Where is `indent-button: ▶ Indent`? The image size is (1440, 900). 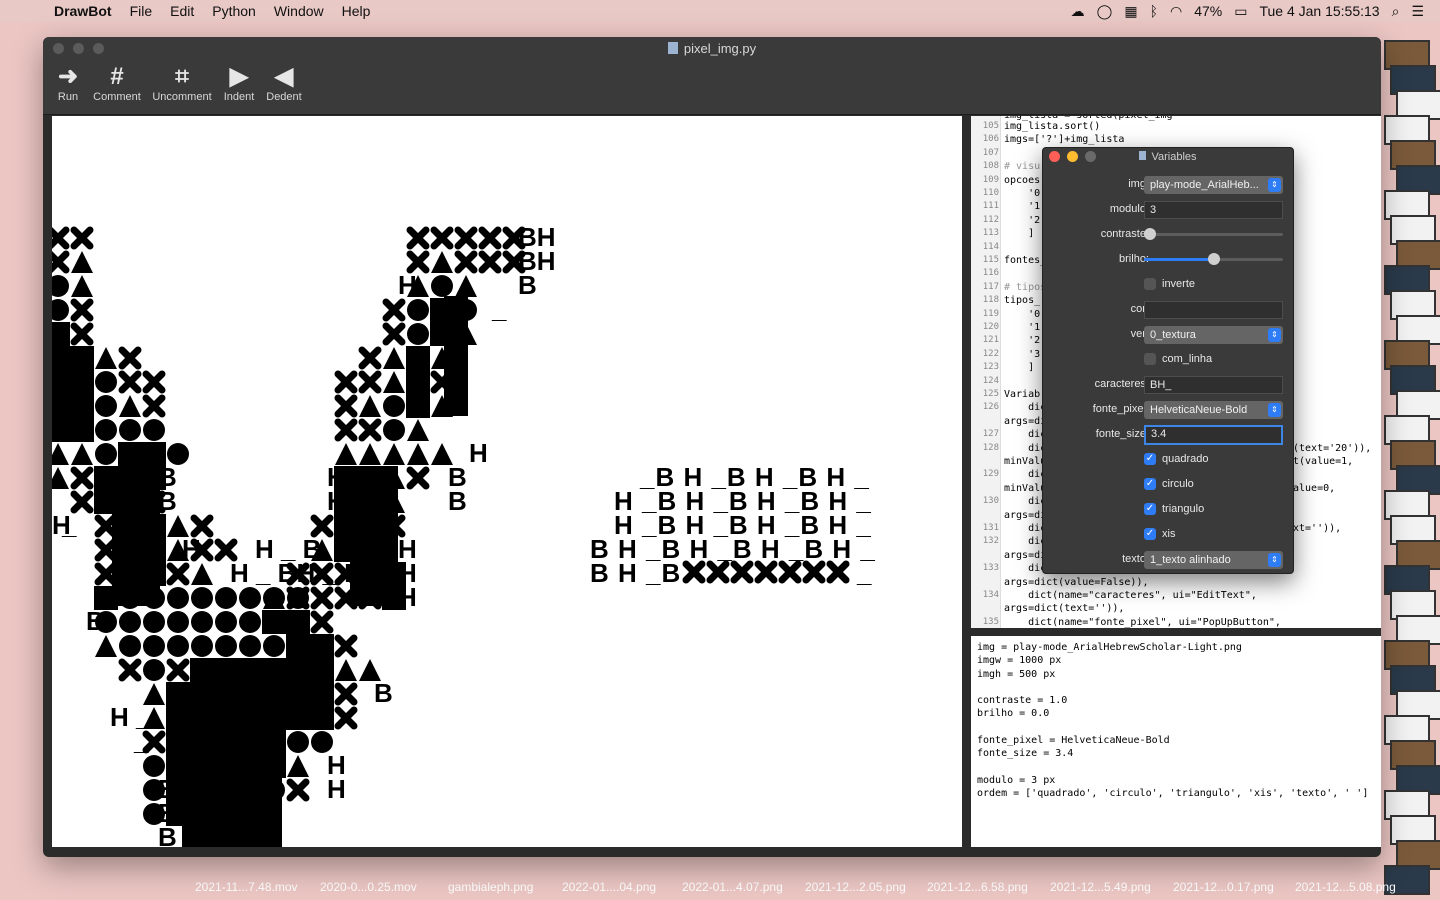 indent-button: ▶ Indent is located at coordinates (239, 83).